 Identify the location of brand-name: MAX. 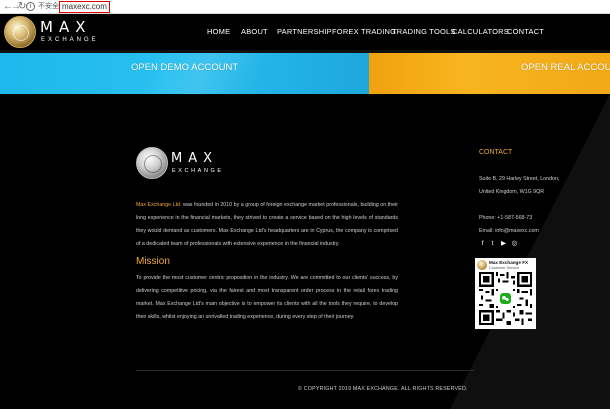
(65, 27).